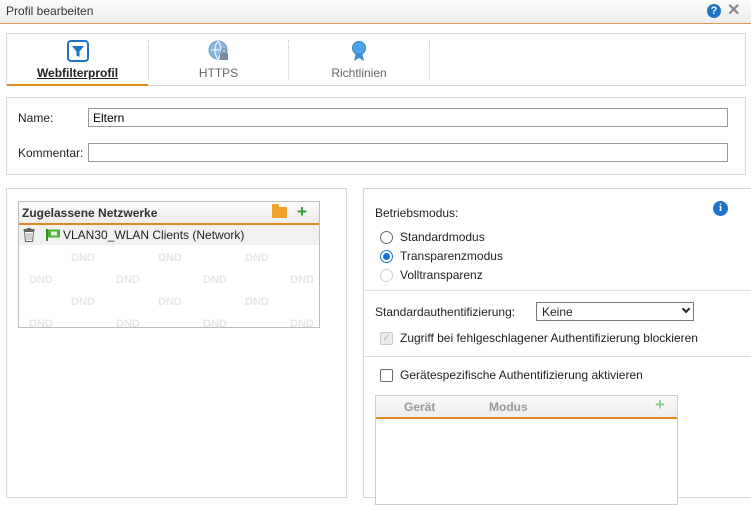 This screenshot has height=505, width=751. Describe the element at coordinates (51, 153) in the screenshot. I see `comment-label: Kommentar:` at that location.